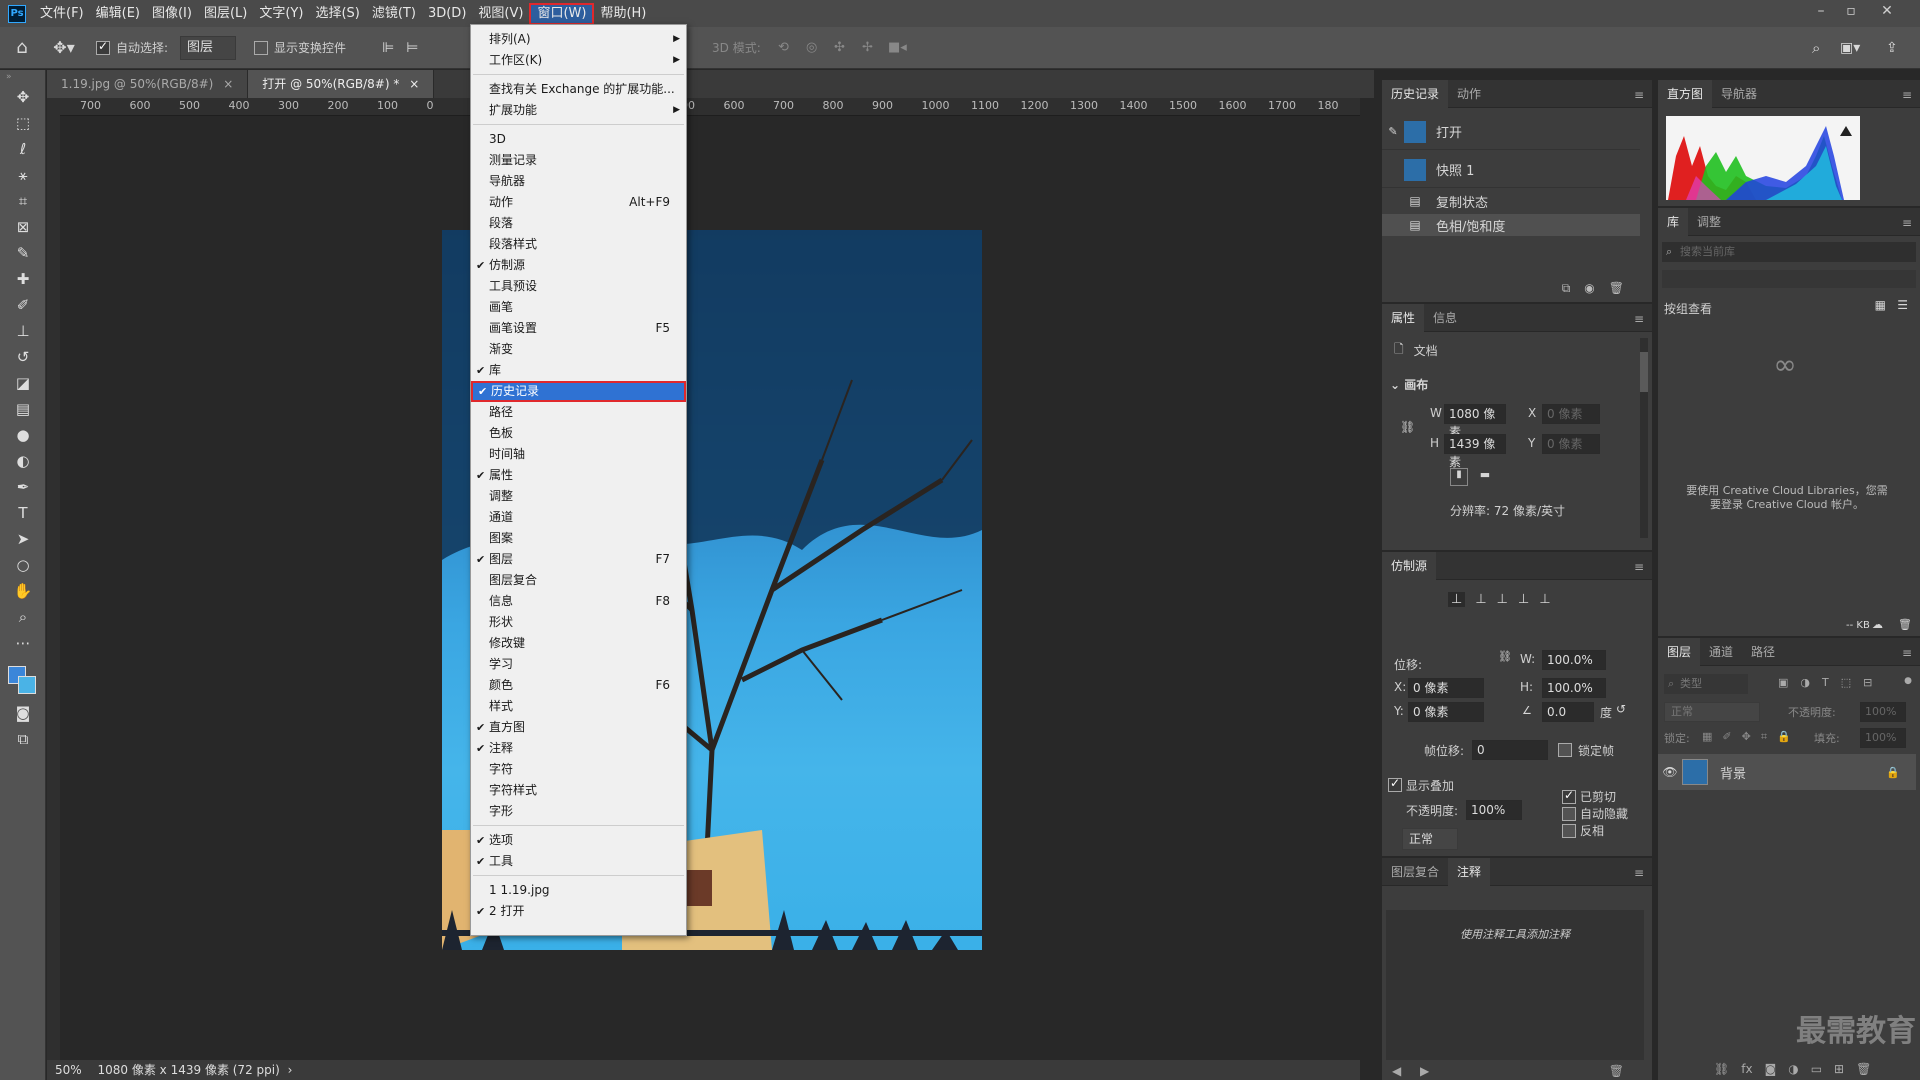  What do you see at coordinates (1863, 1069) in the screenshot?
I see `delete-layer-icon: 🗑` at bounding box center [1863, 1069].